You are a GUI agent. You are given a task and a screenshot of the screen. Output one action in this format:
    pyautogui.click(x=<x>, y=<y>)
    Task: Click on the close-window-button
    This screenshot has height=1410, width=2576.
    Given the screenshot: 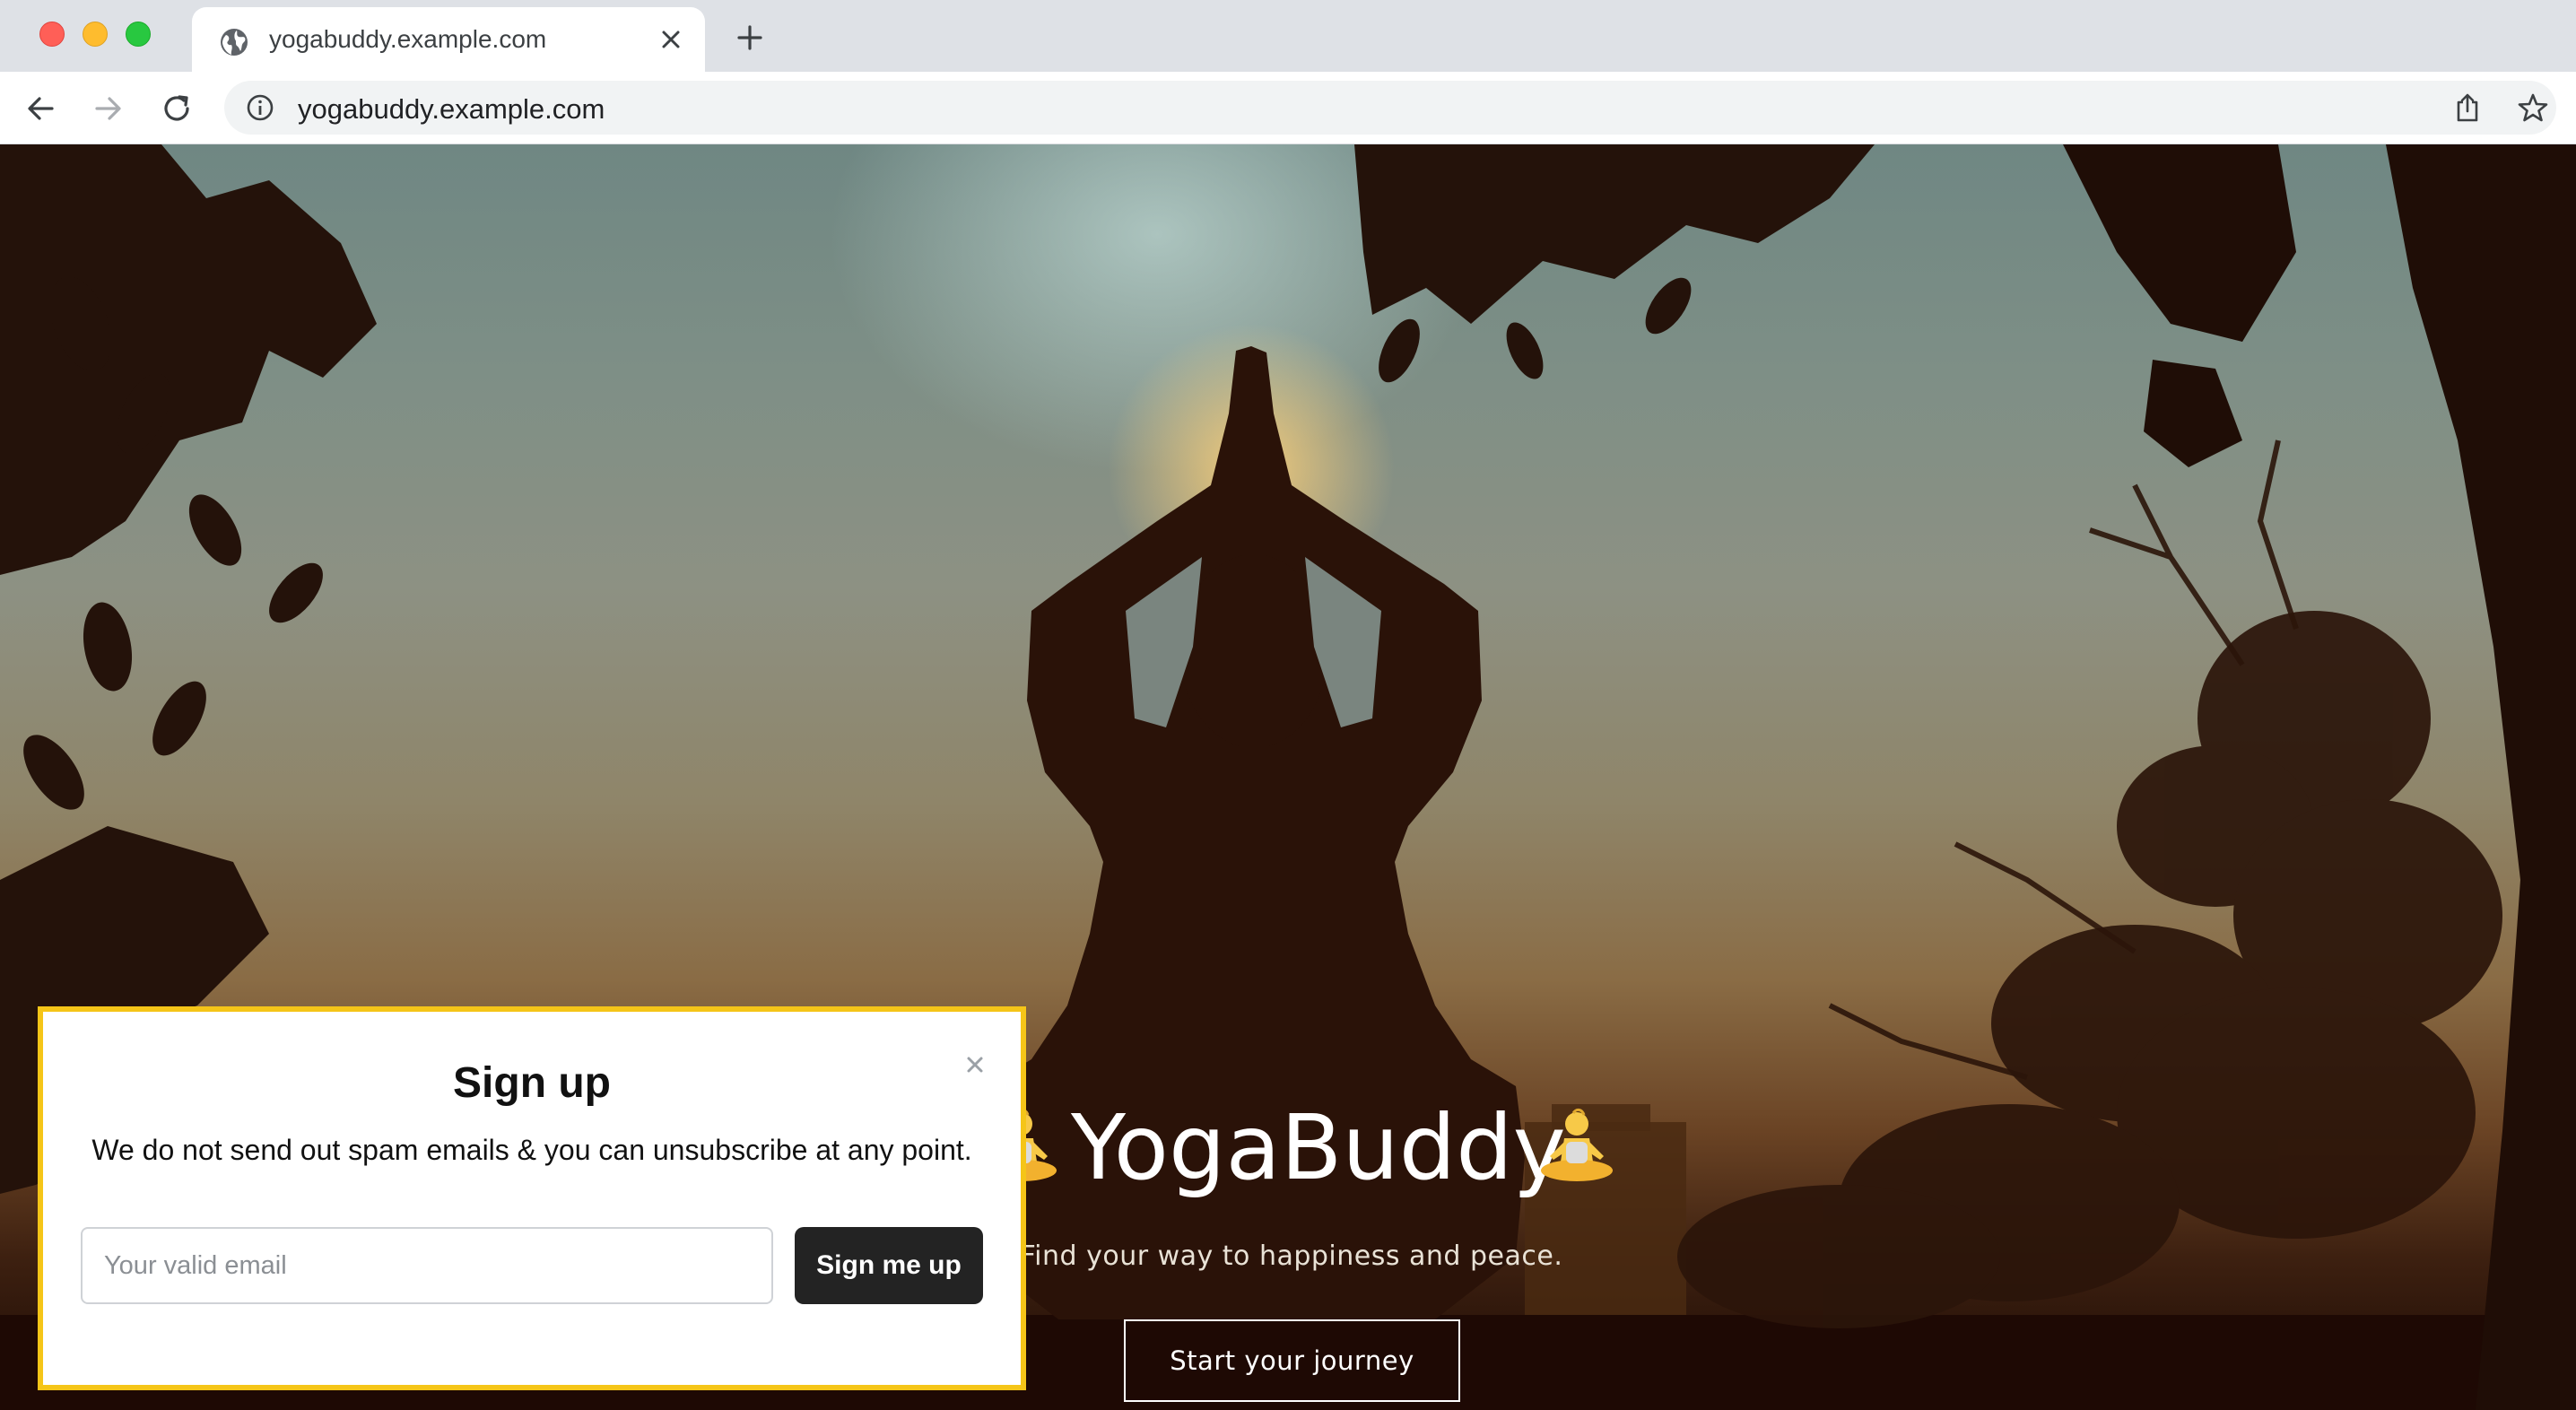 What is the action you would take?
    pyautogui.click(x=52, y=35)
    